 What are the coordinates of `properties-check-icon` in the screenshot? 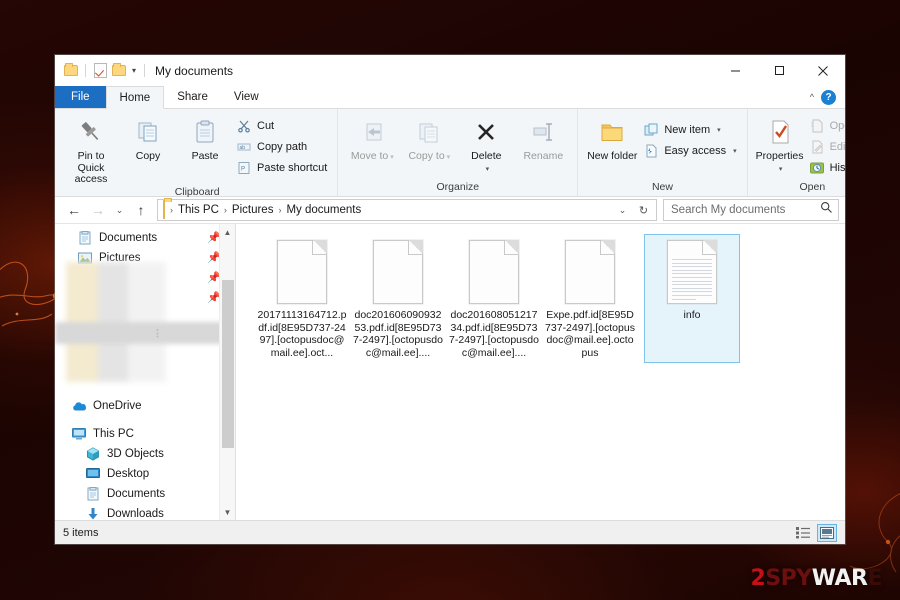 It's located at (100, 71).